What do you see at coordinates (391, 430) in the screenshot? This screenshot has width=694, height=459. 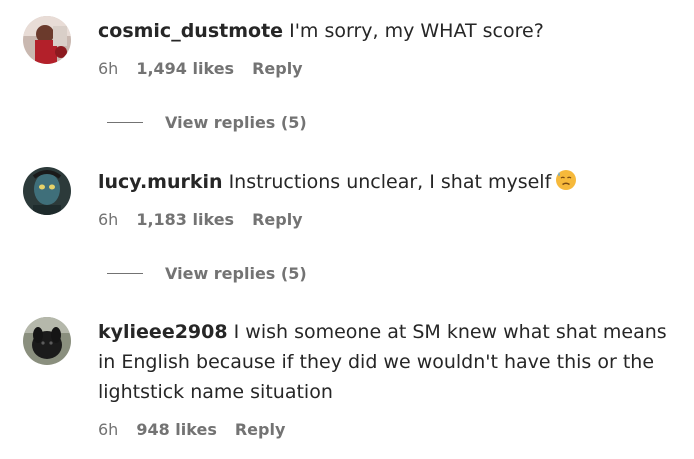 I see `comment-meta: 6h 948 likes Reply` at bounding box center [391, 430].